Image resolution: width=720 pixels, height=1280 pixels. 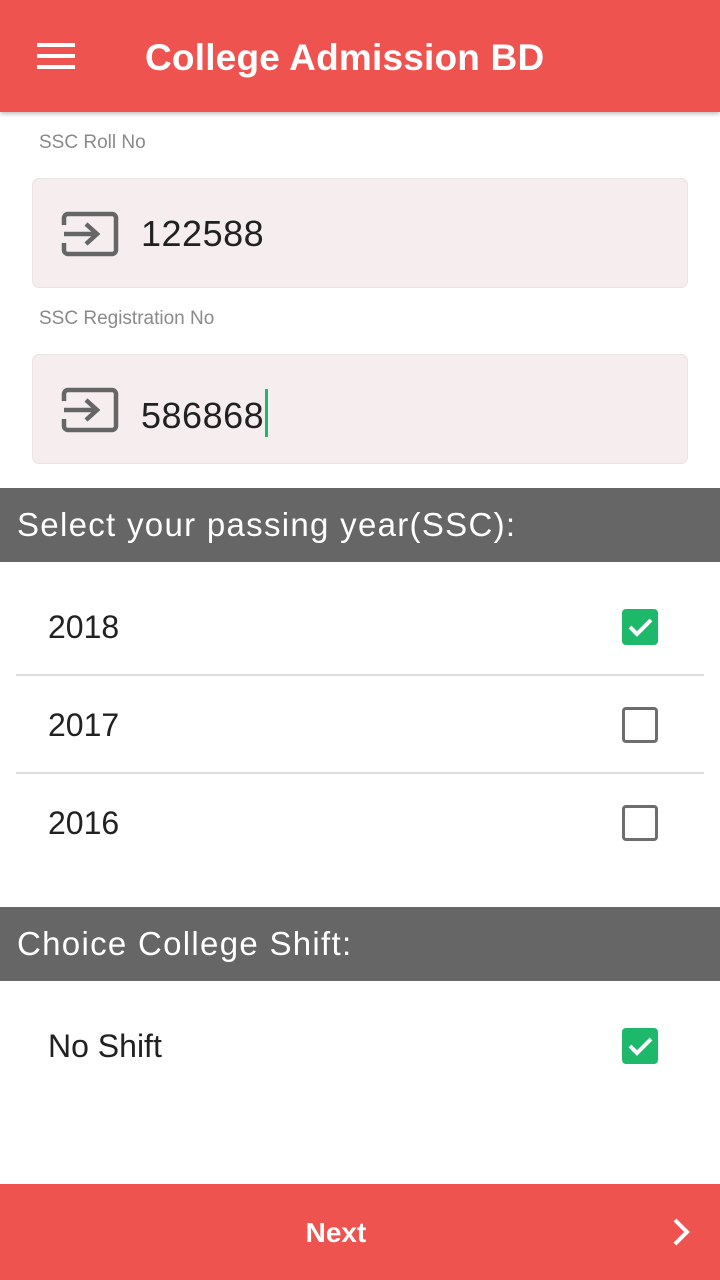 I want to click on year-option-2018: 2018, so click(x=360, y=627).